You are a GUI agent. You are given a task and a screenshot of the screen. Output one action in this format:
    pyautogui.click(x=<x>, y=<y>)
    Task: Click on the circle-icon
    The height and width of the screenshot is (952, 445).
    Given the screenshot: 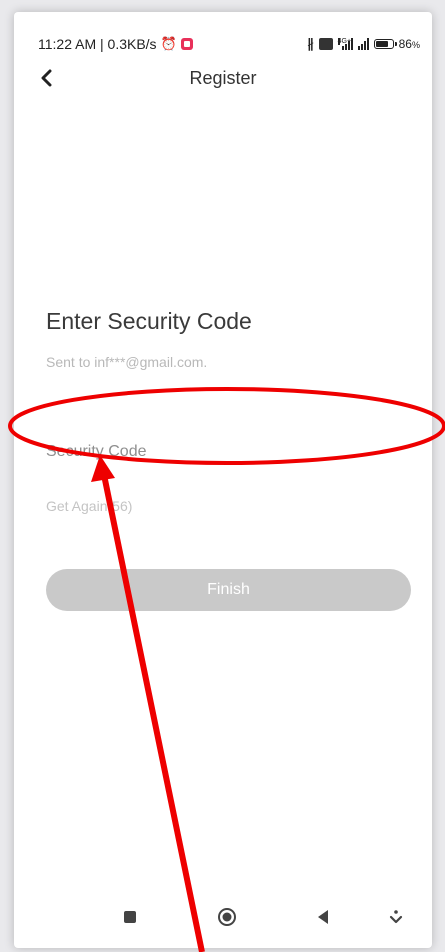 What is the action you would take?
    pyautogui.click(x=227, y=917)
    